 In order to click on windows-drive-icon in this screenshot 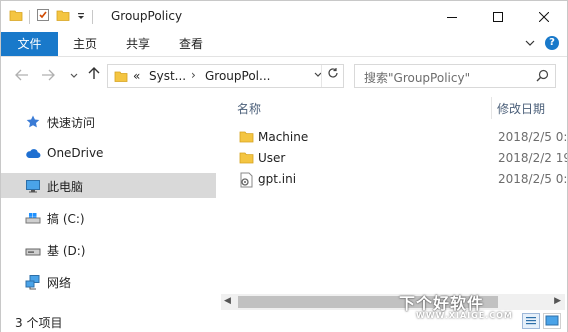, I will do `click(33, 218)`.